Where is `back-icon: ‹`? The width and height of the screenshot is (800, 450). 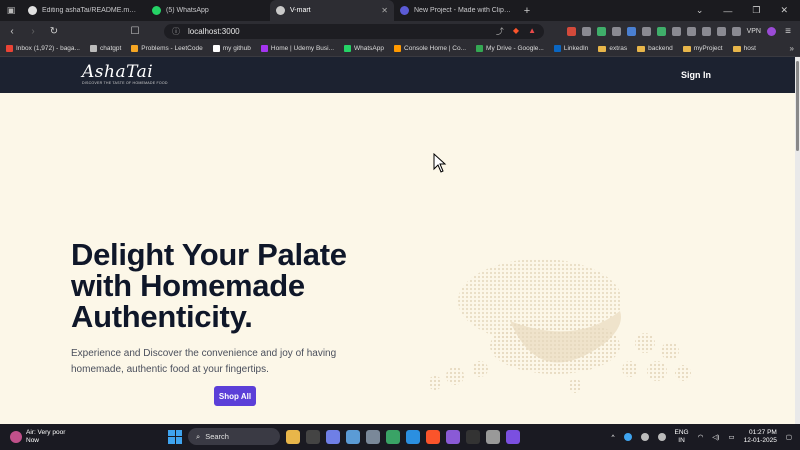
back-icon: ‹ is located at coordinates (12, 31).